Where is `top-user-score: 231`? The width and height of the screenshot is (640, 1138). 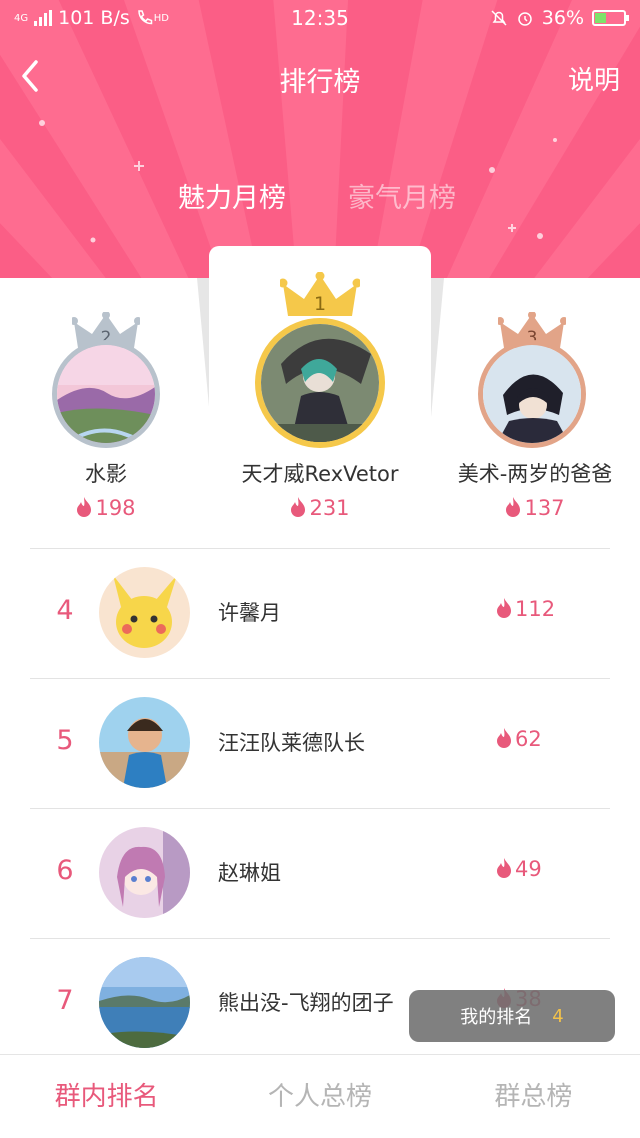
top-user-score: 231 is located at coordinates (320, 508).